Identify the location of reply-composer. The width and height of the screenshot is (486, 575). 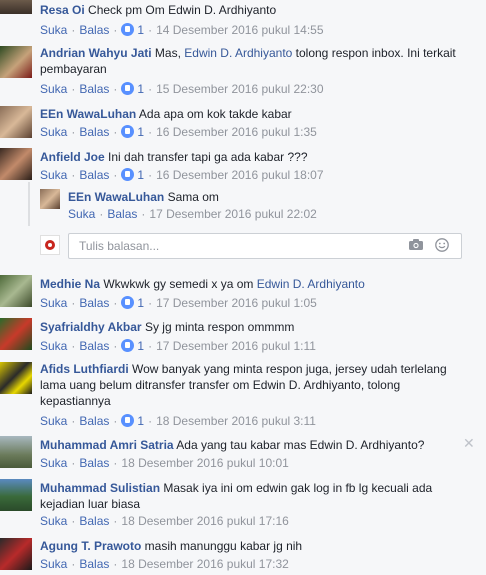
(265, 246).